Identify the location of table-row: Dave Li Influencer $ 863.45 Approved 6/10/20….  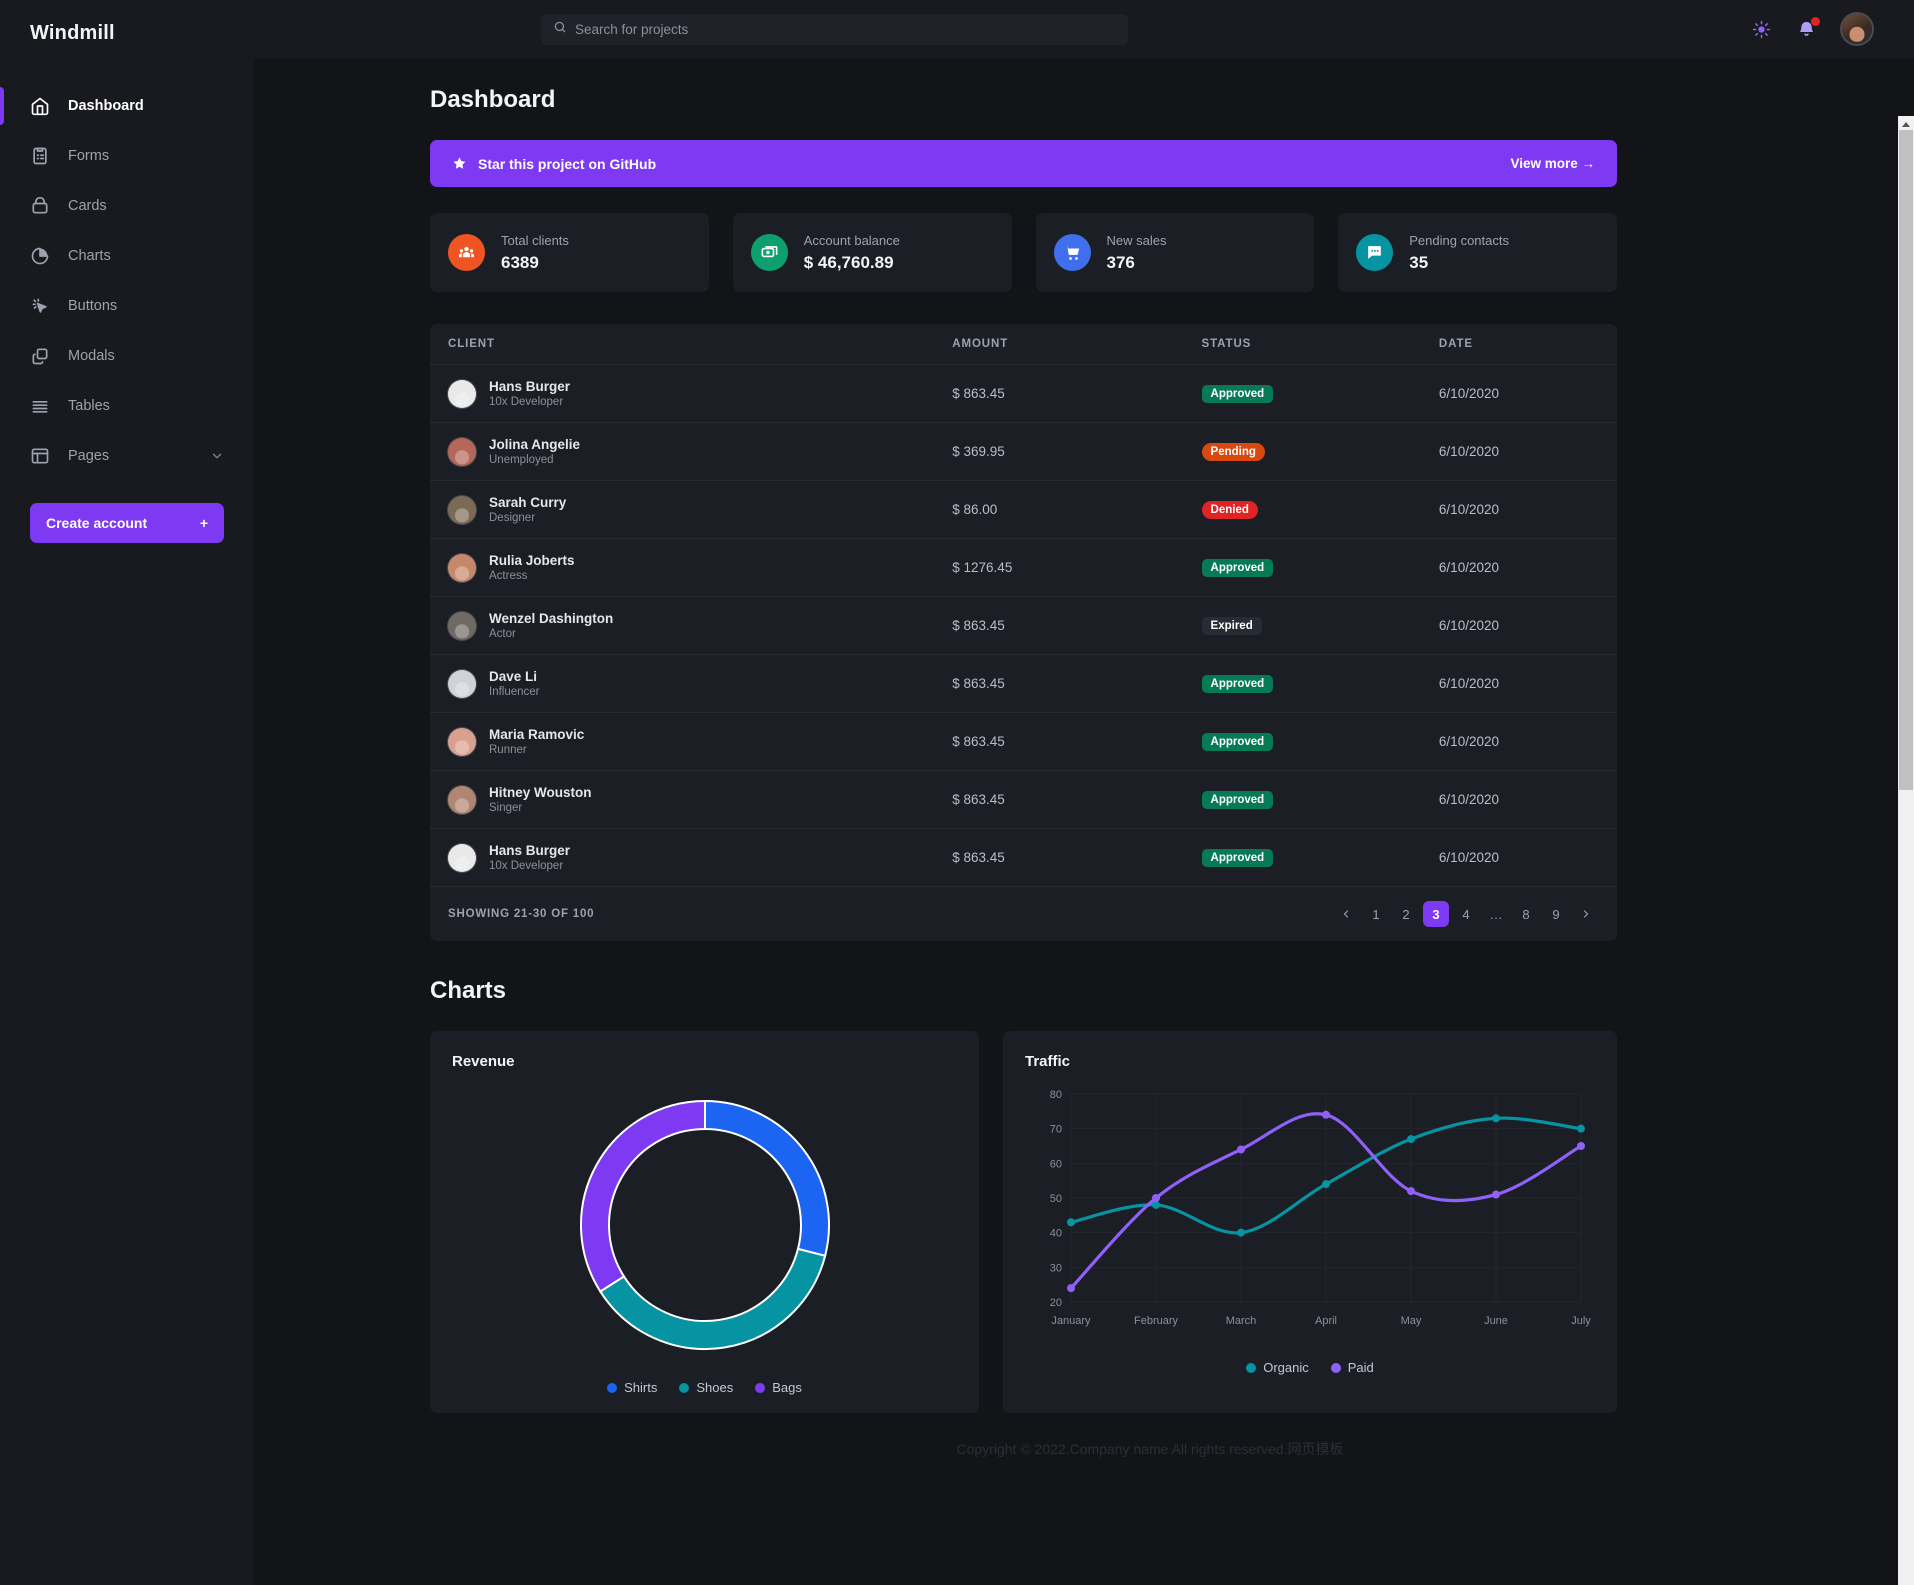
(1023, 683).